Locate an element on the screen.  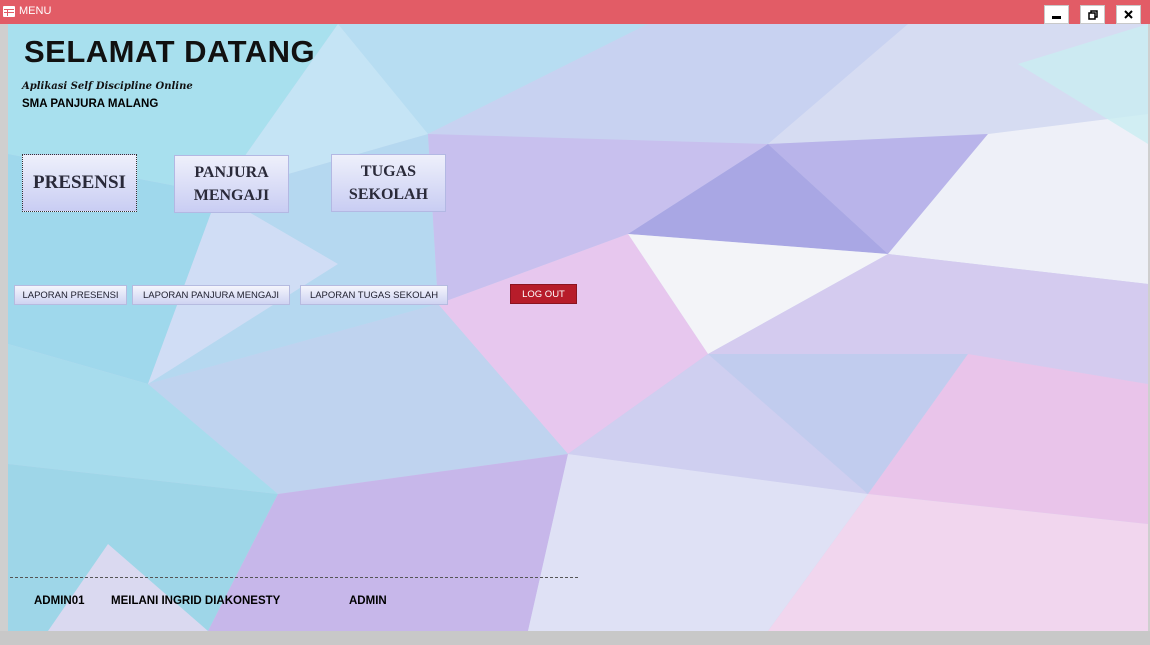
presensi-button: PRESENSI is located at coordinates (79, 183).